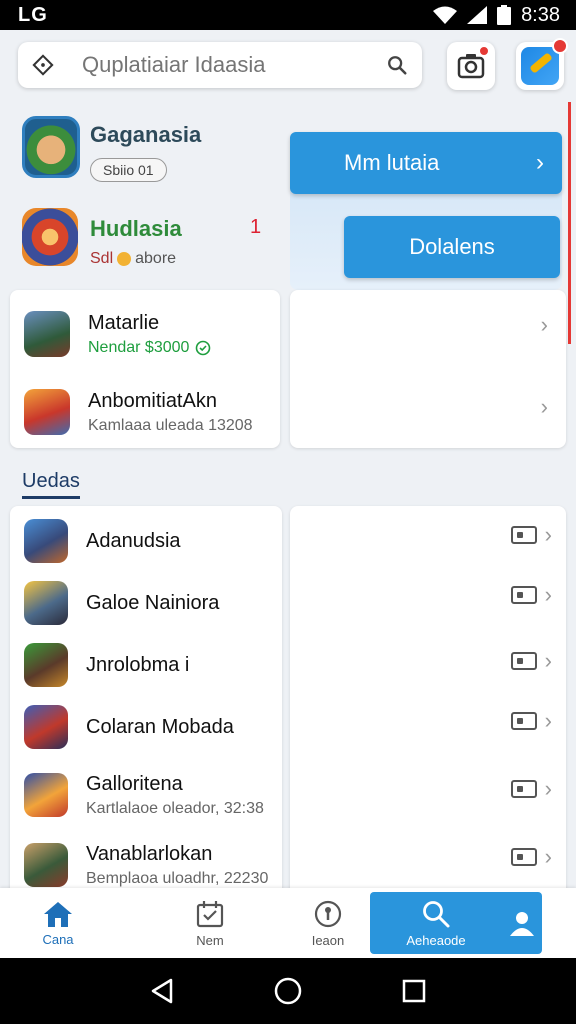 The width and height of the screenshot is (576, 1024). I want to click on system-navigation, so click(288, 991).